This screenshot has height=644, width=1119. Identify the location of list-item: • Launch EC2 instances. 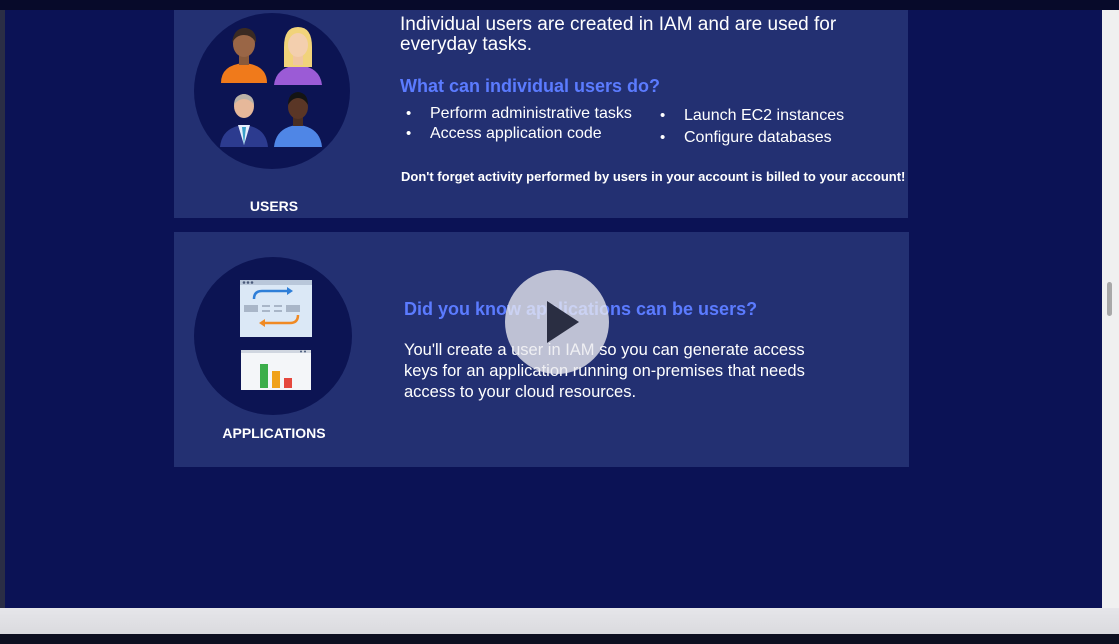
(750, 116).